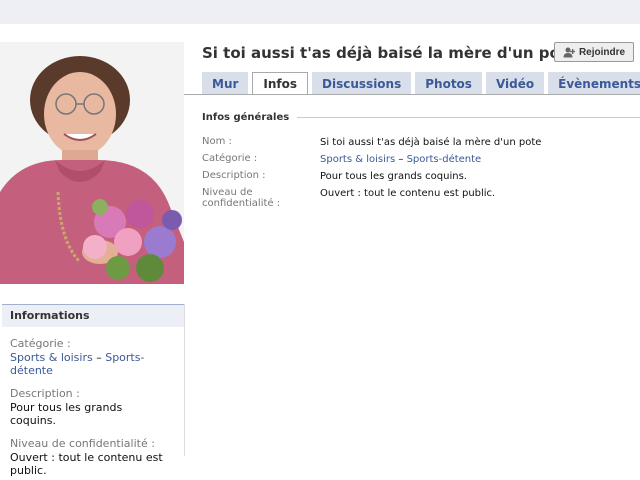 This screenshot has width=640, height=480. What do you see at coordinates (225, 83) in the screenshot?
I see `tab-wall: Mur` at bounding box center [225, 83].